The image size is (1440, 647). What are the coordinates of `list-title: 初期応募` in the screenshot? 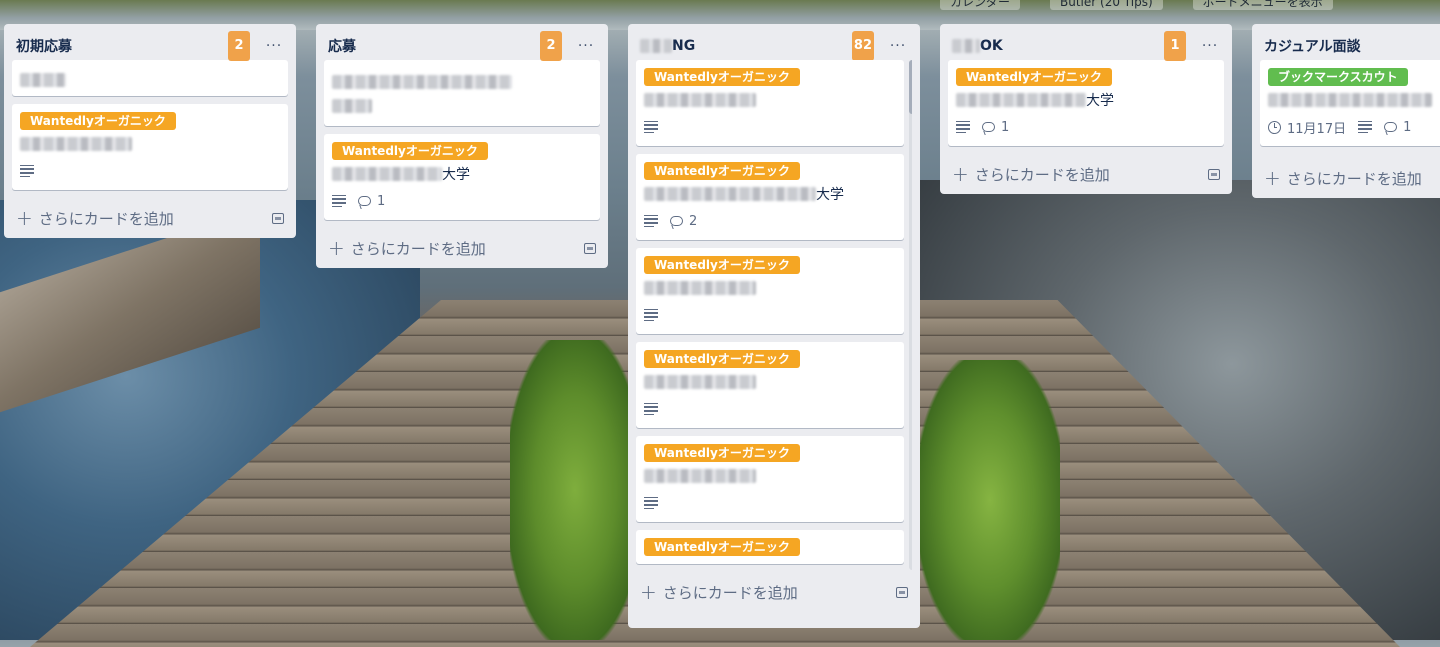 It's located at (122, 46).